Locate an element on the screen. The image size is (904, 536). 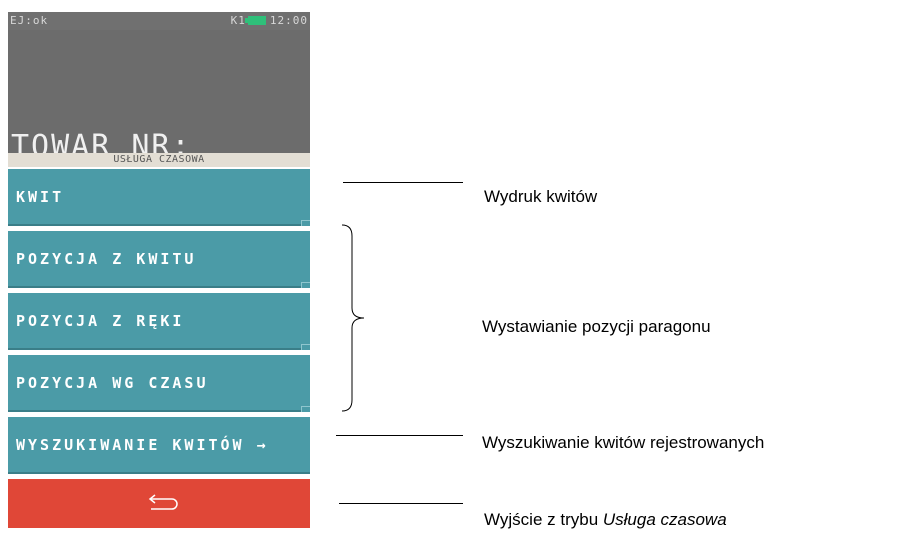
mode-subtitle: USŁUGA CZASOWA is located at coordinates (159, 160).